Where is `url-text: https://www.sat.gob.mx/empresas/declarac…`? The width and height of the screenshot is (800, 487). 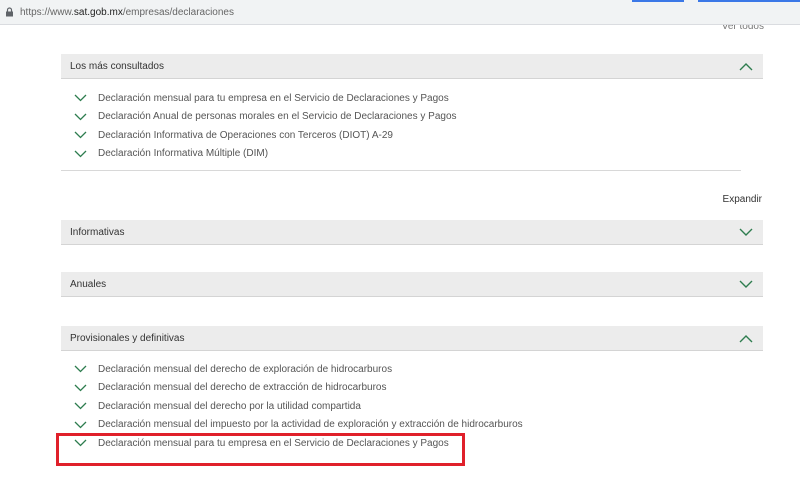 url-text: https://www.sat.gob.mx/empresas/declarac… is located at coordinates (127, 12).